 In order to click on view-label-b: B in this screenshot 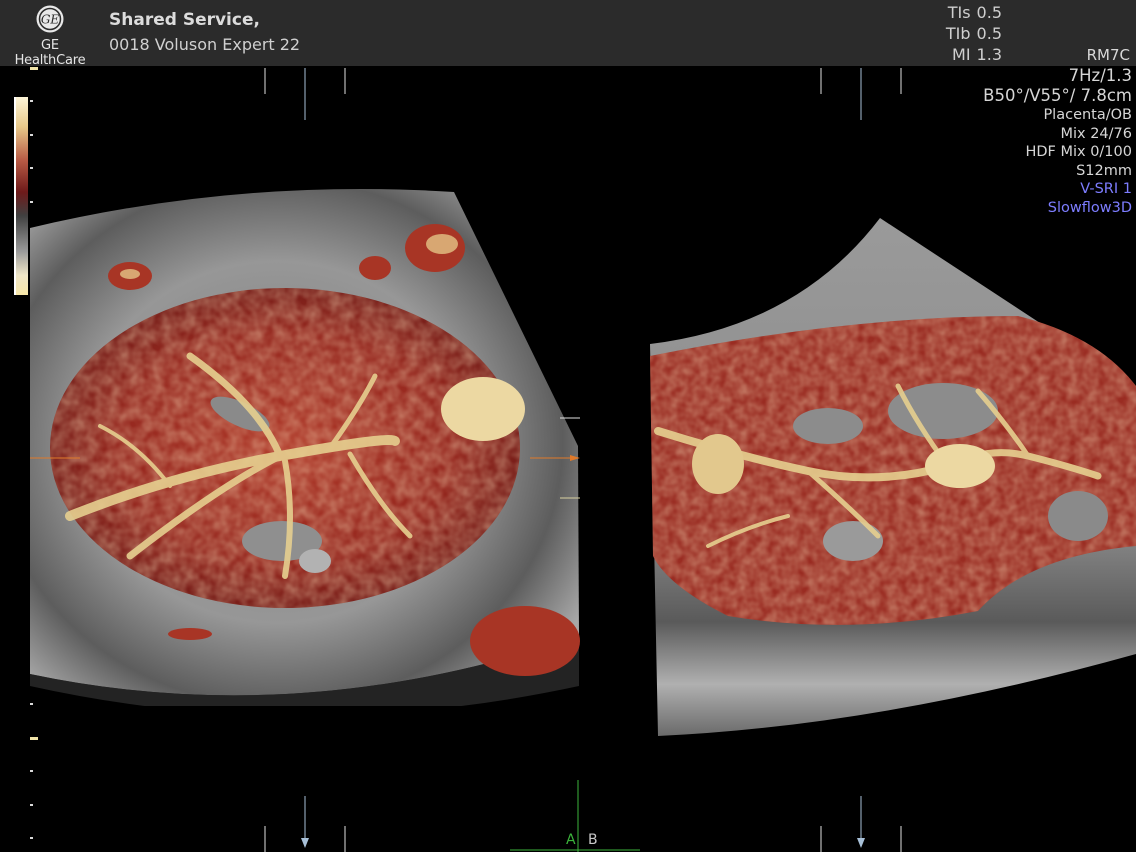, I will do `click(593, 840)`.